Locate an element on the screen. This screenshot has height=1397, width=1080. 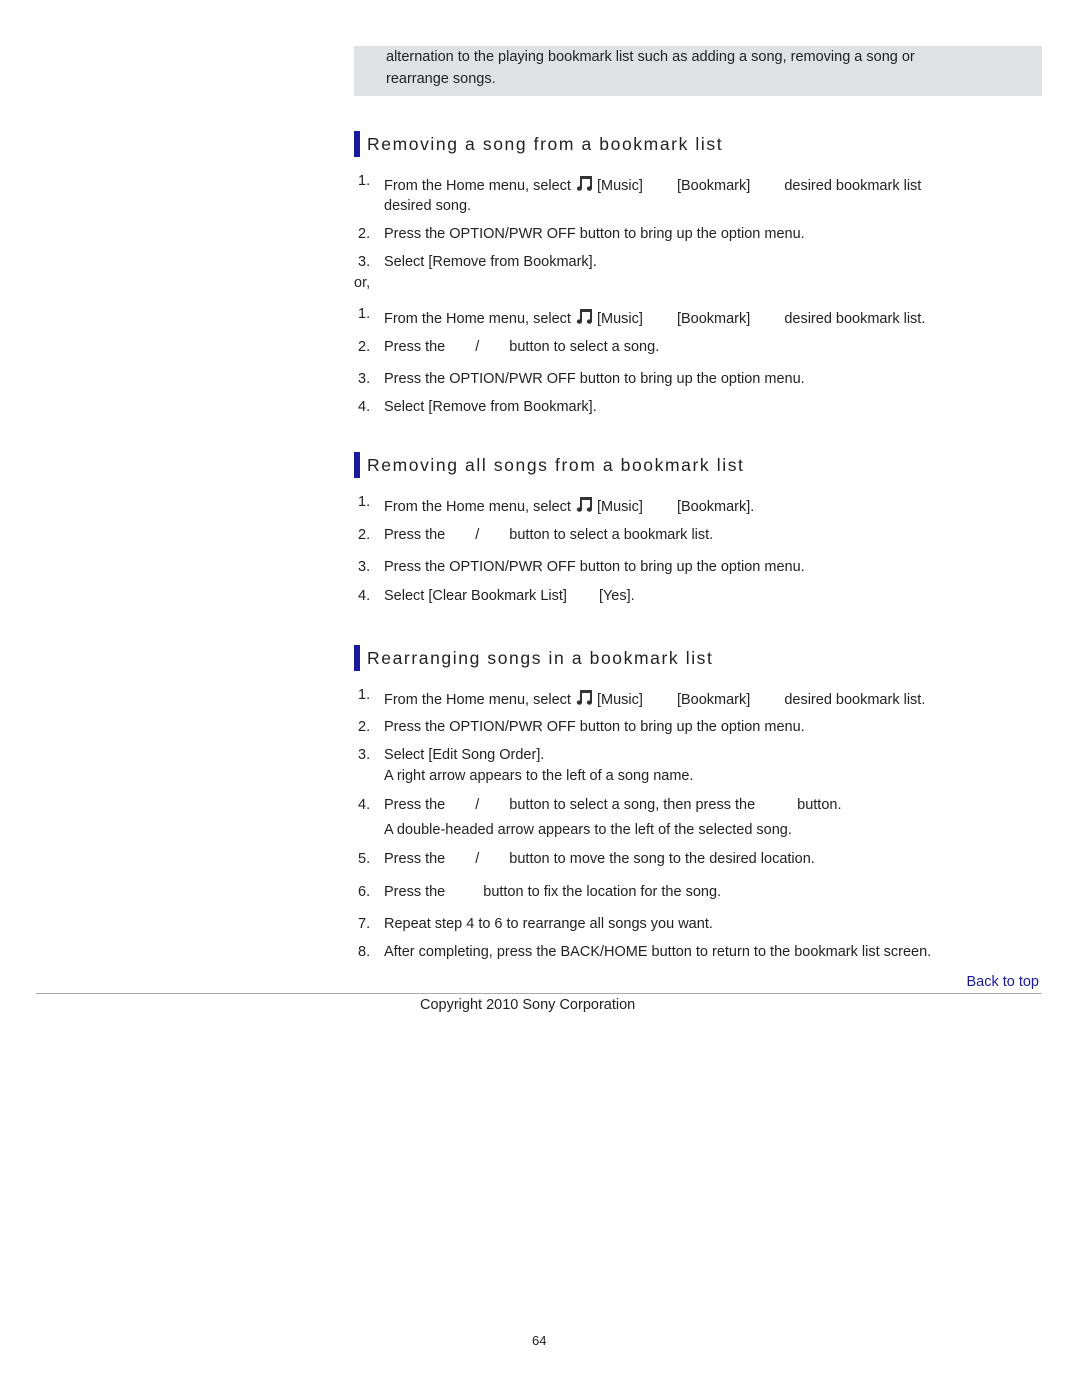
step-text: Select [Edit Song Order]. is located at coordinates (464, 755).